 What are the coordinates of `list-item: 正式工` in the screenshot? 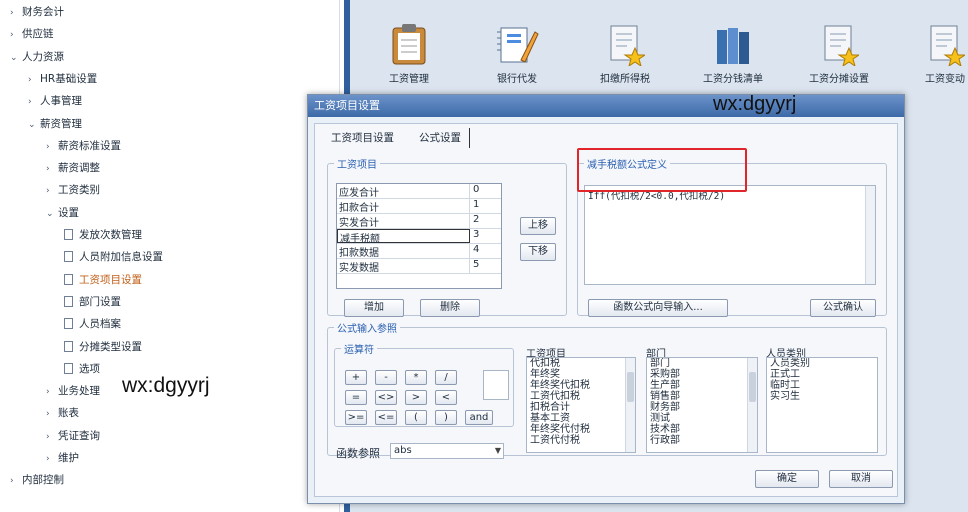 It's located at (822, 374).